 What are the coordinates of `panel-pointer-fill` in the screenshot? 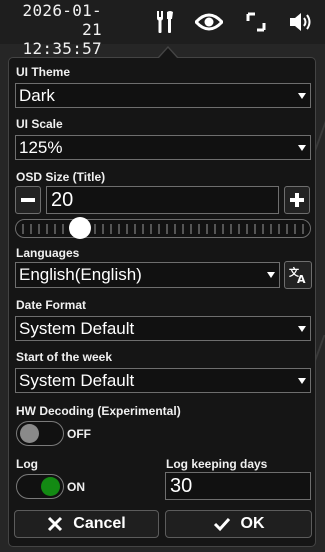 It's located at (168, 53).